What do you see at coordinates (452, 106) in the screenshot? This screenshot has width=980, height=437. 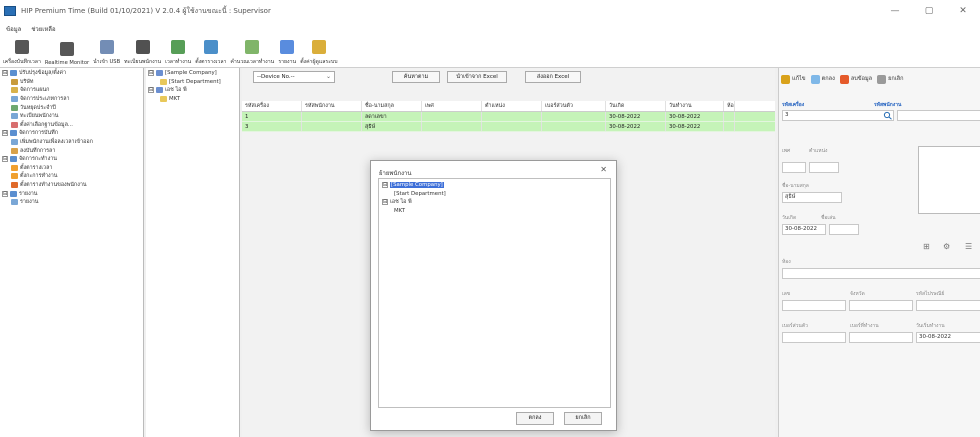 I see `column-header: เพศ` at bounding box center [452, 106].